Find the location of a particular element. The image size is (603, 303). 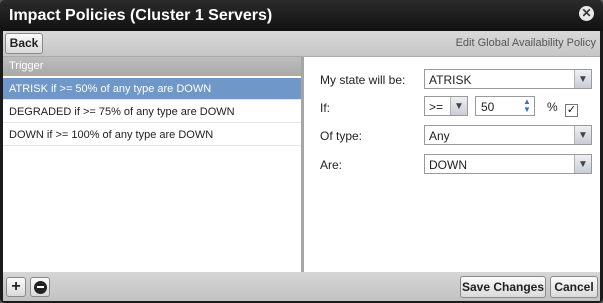

are-value: DOWN is located at coordinates (448, 165).